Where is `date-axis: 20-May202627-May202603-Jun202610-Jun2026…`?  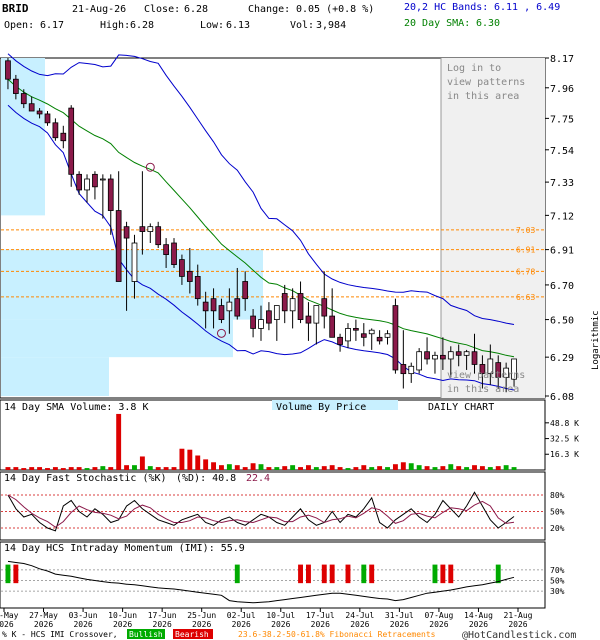 date-axis: 20-May202627-May202603-Jun202610-Jun2026… is located at coordinates (266, 618).